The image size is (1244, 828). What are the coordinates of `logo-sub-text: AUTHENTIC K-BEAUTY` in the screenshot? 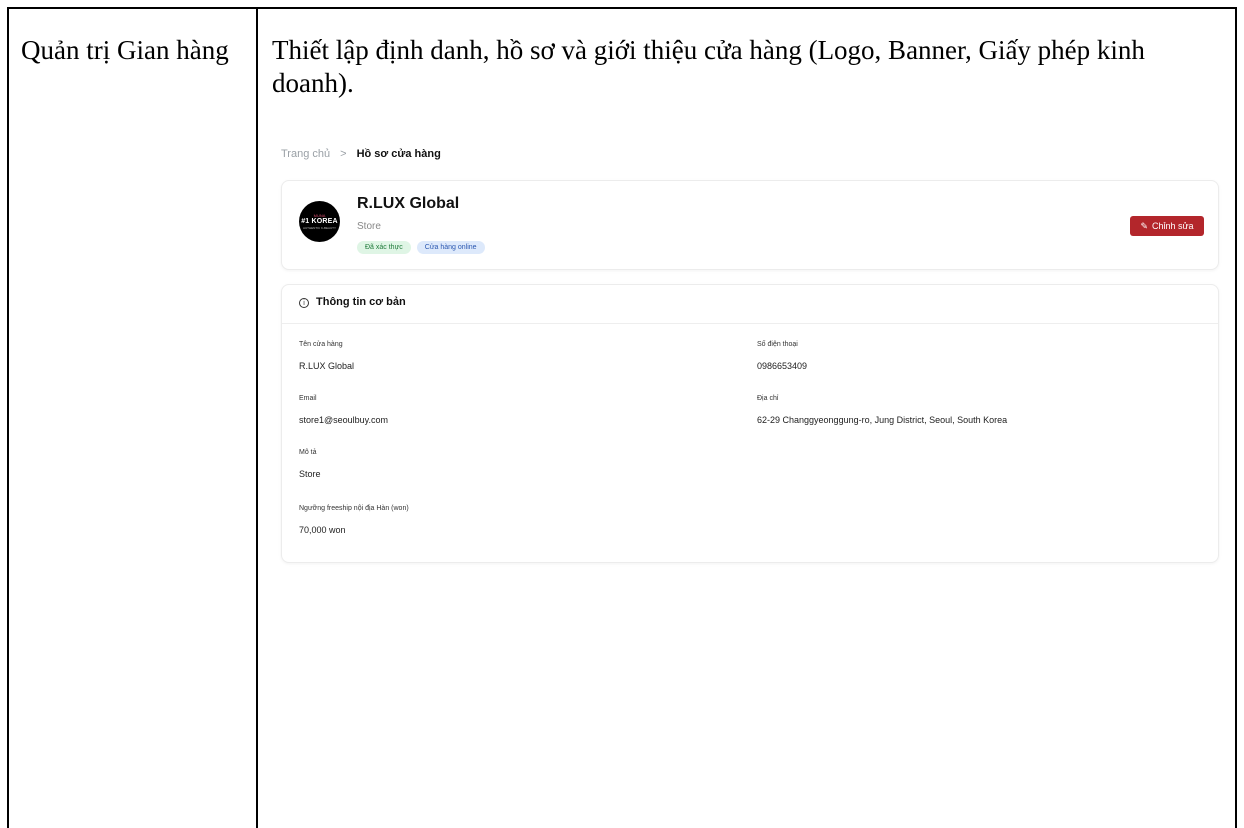 It's located at (319, 228).